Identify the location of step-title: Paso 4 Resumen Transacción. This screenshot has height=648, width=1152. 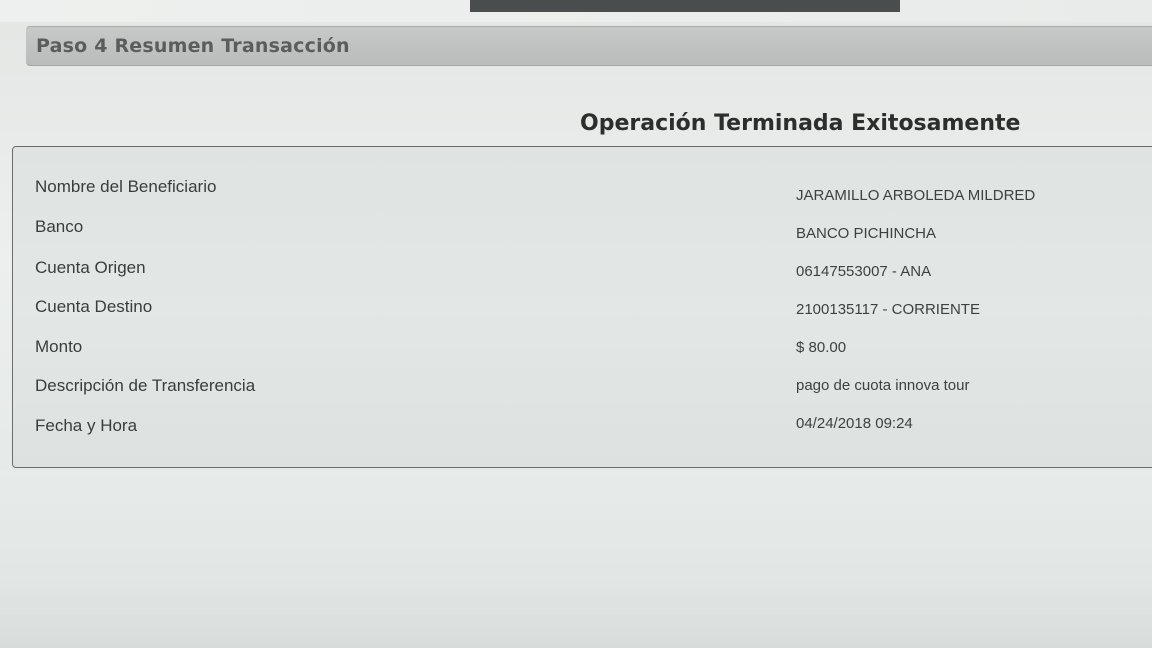
(193, 46).